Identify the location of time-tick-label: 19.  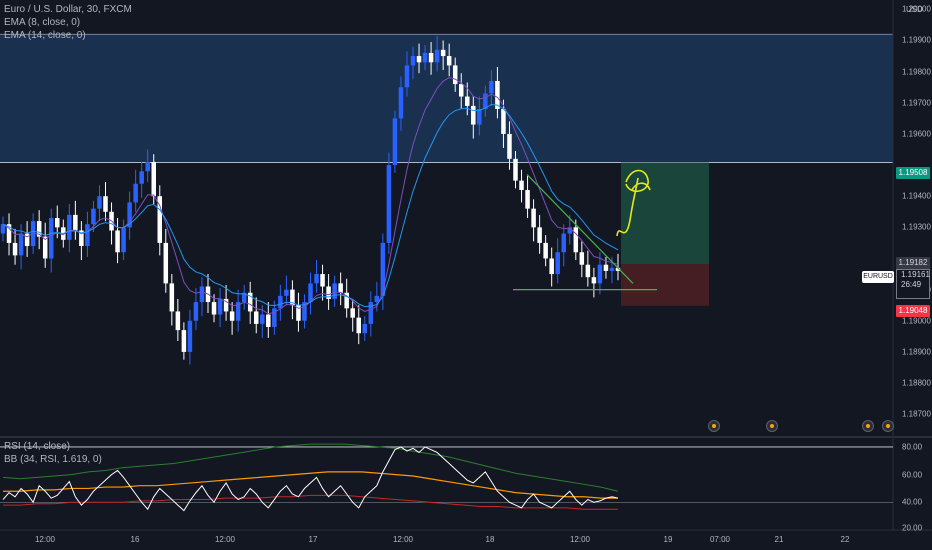
(668, 539).